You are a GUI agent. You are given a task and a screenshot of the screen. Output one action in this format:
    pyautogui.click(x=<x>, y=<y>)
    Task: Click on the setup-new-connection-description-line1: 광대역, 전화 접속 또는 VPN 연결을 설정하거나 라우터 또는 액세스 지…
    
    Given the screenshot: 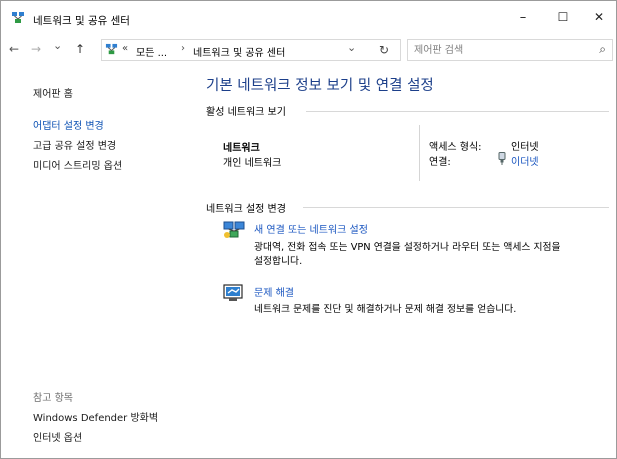 What is the action you would take?
    pyautogui.click(x=407, y=247)
    